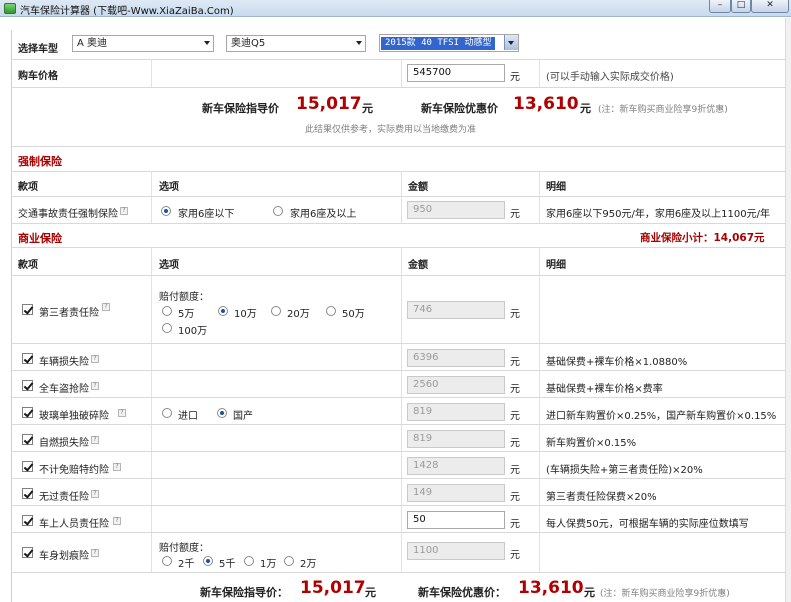 Image resolution: width=791 pixels, height=602 pixels. What do you see at coordinates (69, 313) in the screenshot?
I see `third-party-name: 第三者责任险` at bounding box center [69, 313].